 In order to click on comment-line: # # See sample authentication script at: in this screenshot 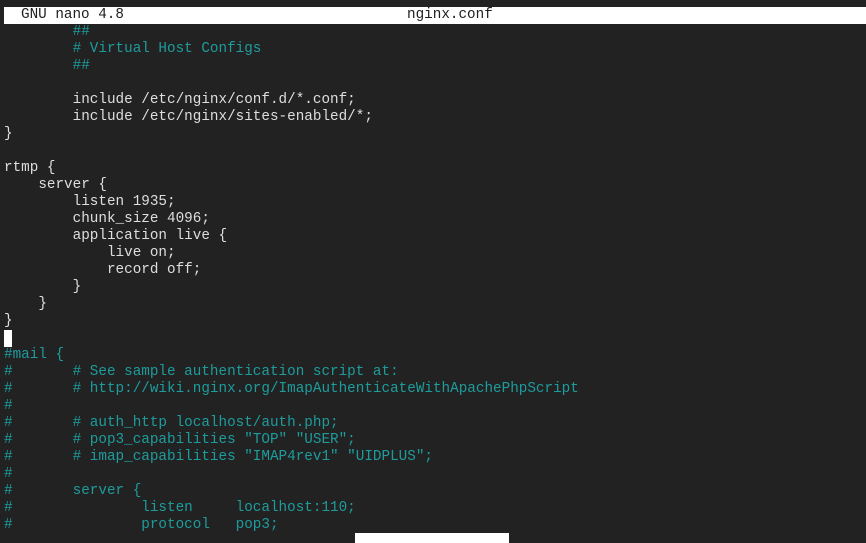, I will do `click(435, 372)`.